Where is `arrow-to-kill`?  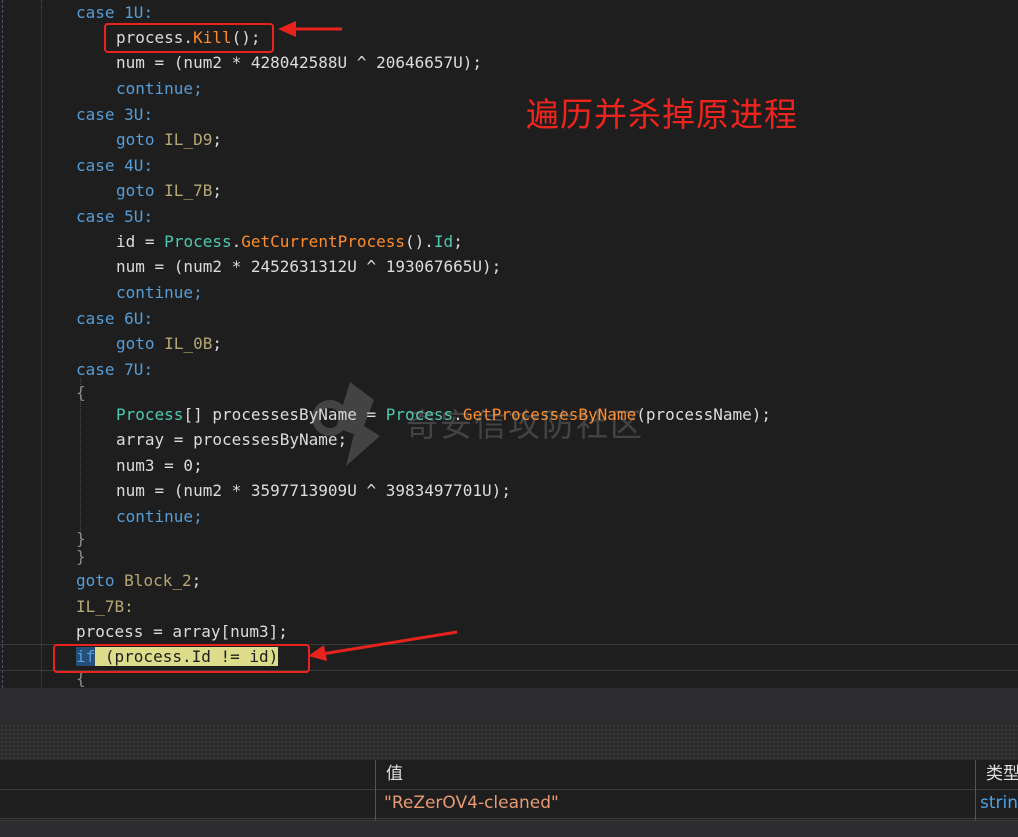
arrow-to-kill is located at coordinates (310, 29).